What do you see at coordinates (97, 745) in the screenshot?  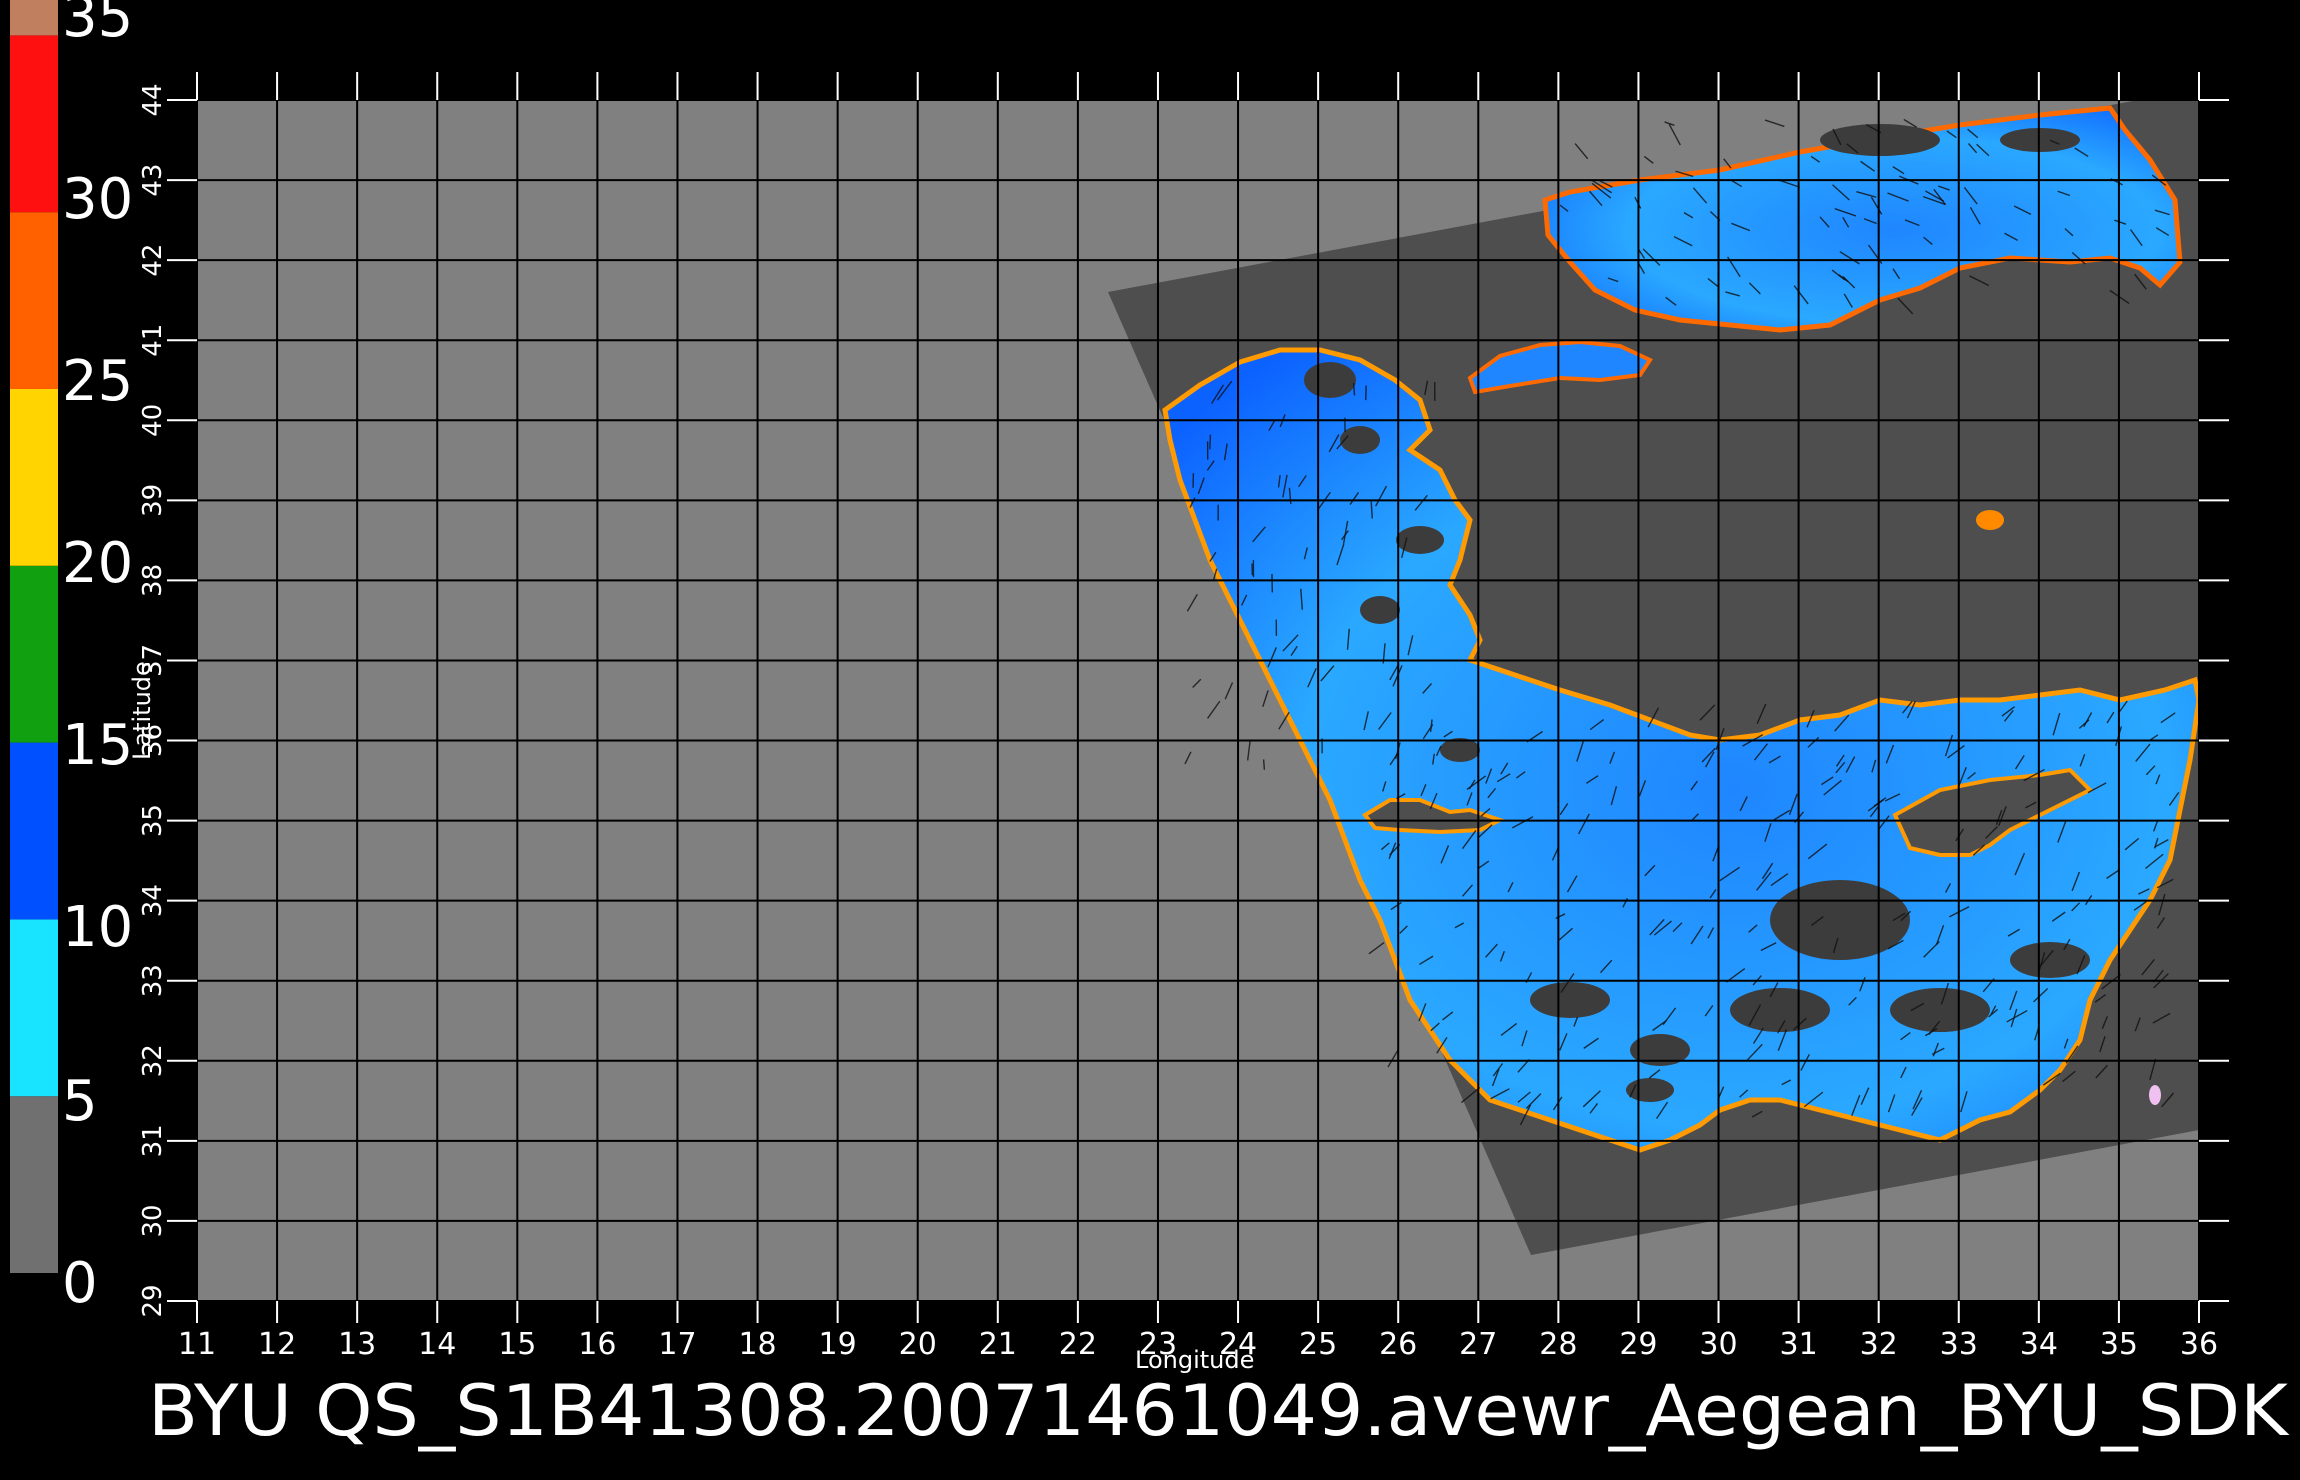 I see `colorbar-tick-label: 15` at bounding box center [97, 745].